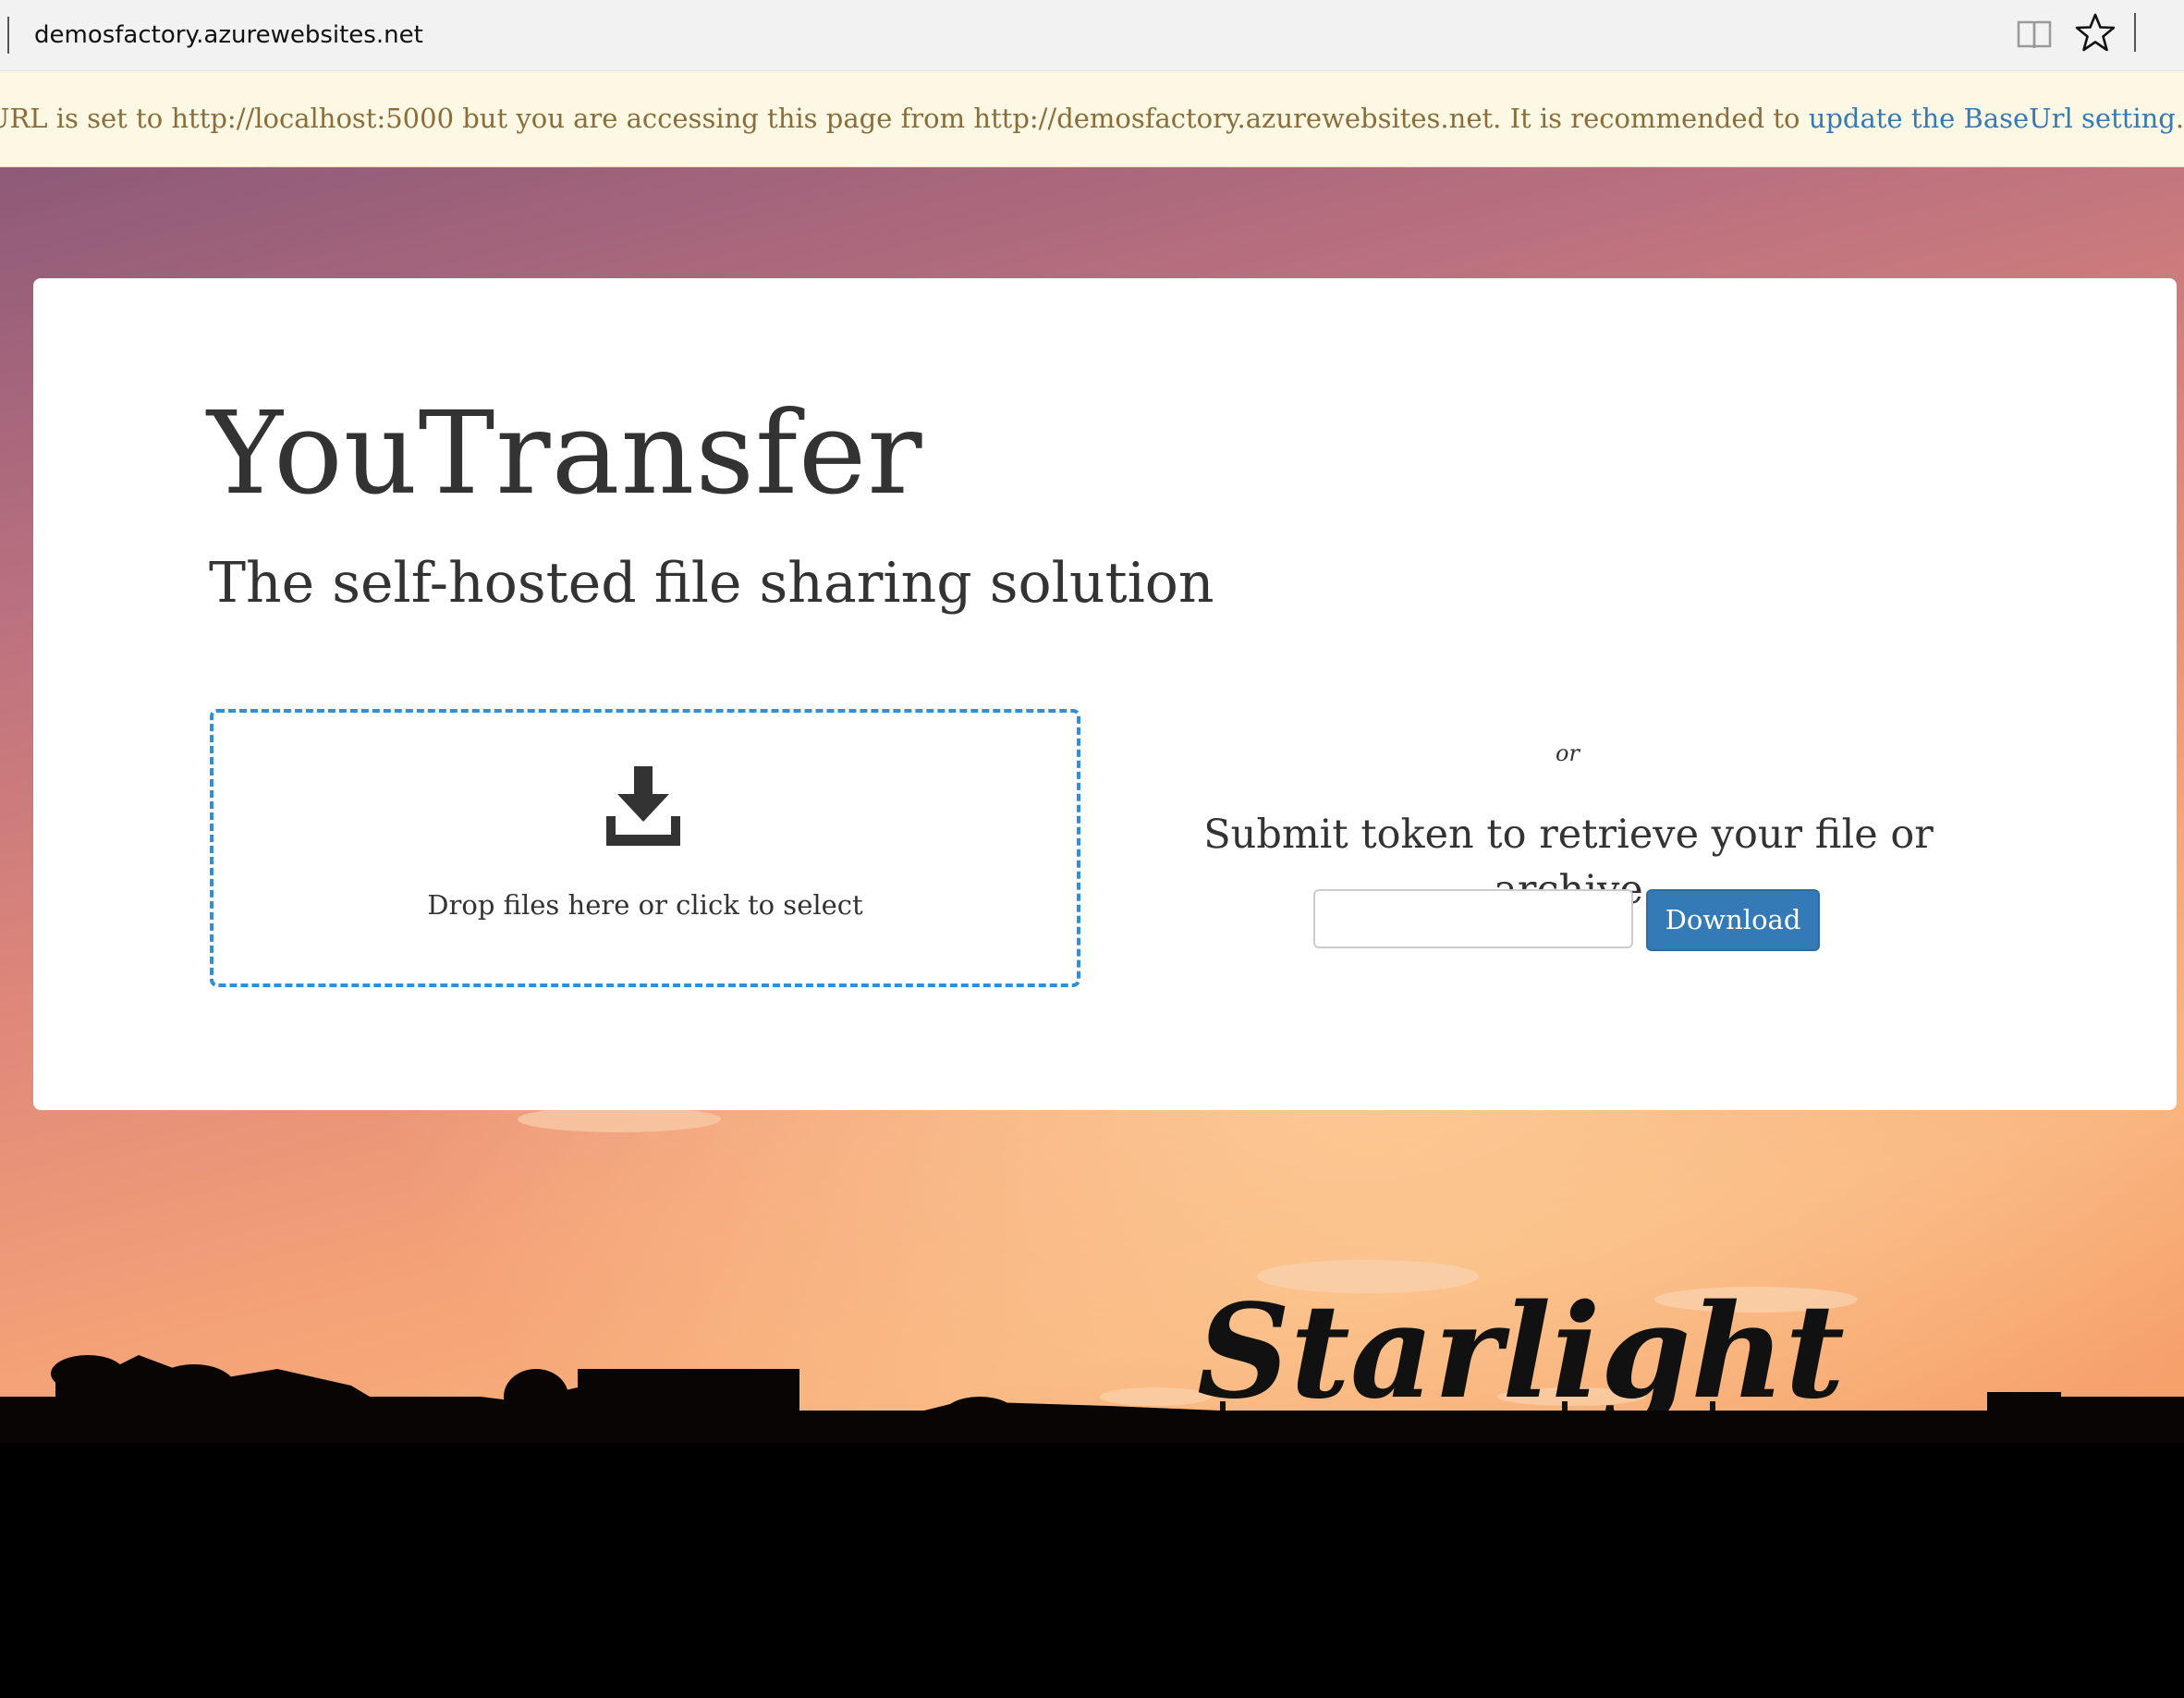  I want to click on update-baseurl-link: update the BaseUrl setting, so click(1992, 118).